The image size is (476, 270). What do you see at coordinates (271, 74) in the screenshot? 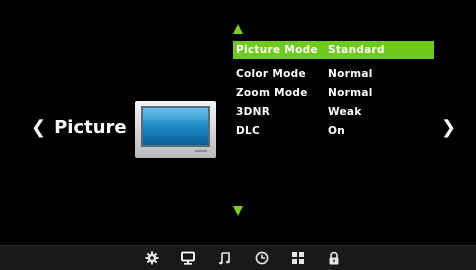
I see `menu-row-label: Color Mode` at bounding box center [271, 74].